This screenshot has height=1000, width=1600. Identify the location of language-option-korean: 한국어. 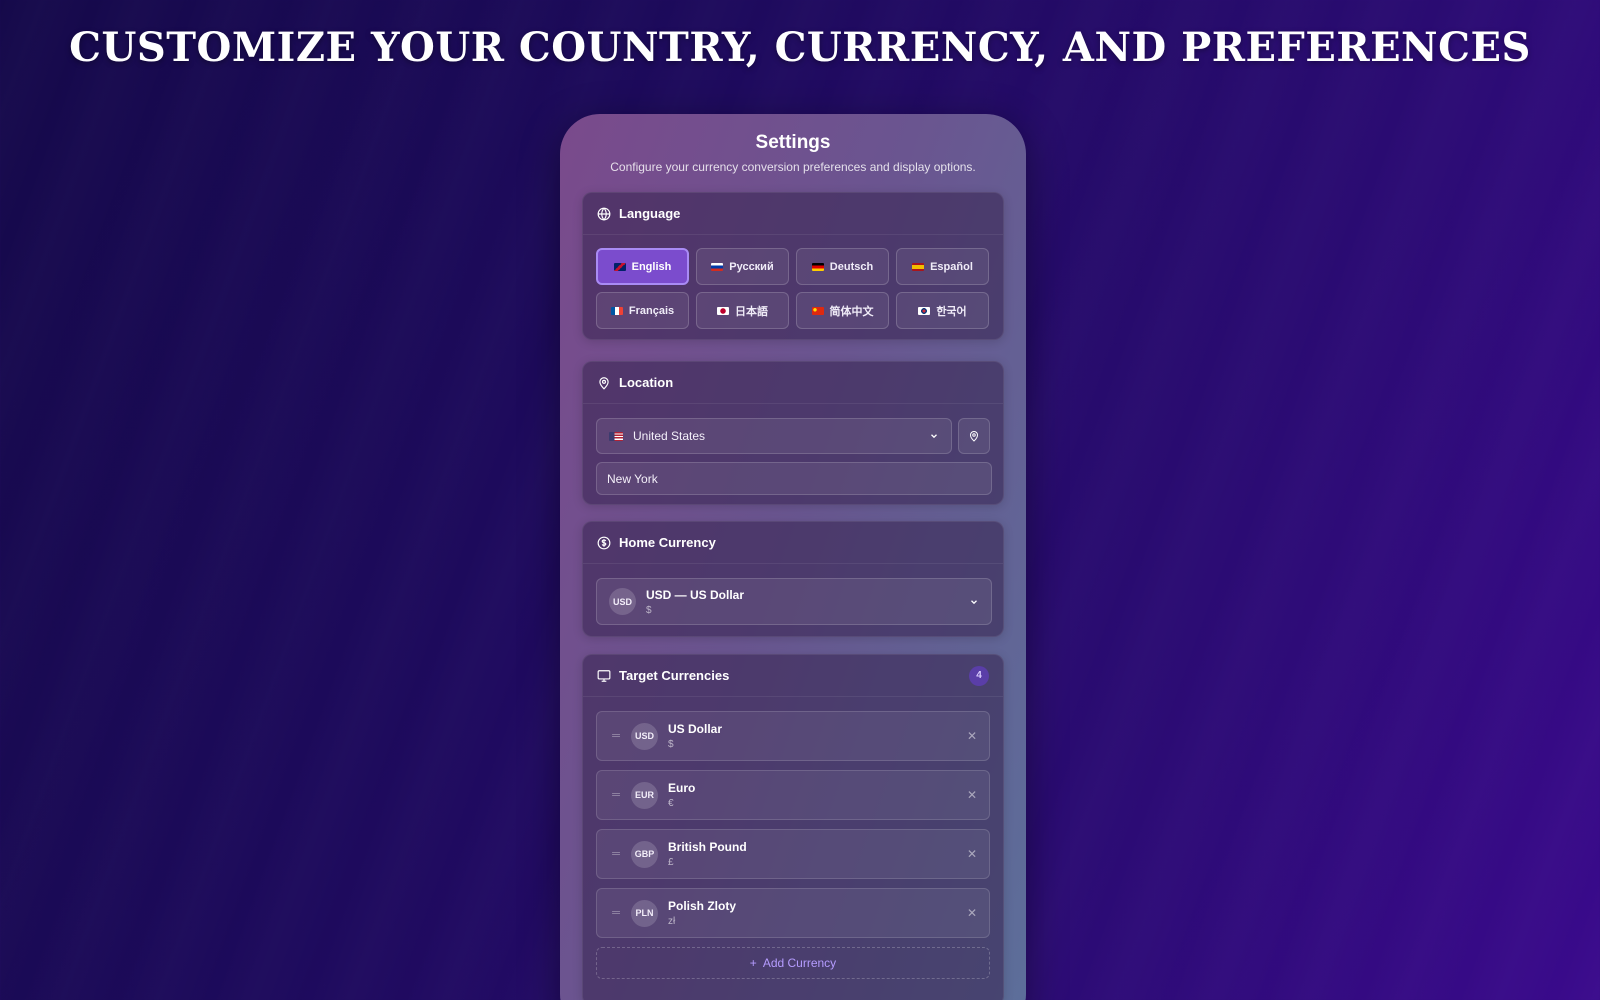
(942, 310).